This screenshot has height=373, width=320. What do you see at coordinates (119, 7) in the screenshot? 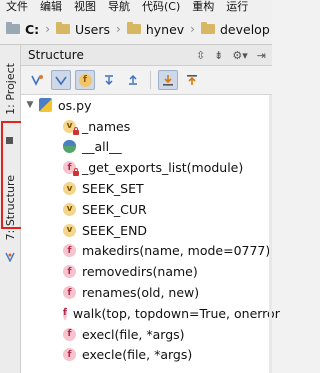
I see `menu-navigate: 导航` at bounding box center [119, 7].